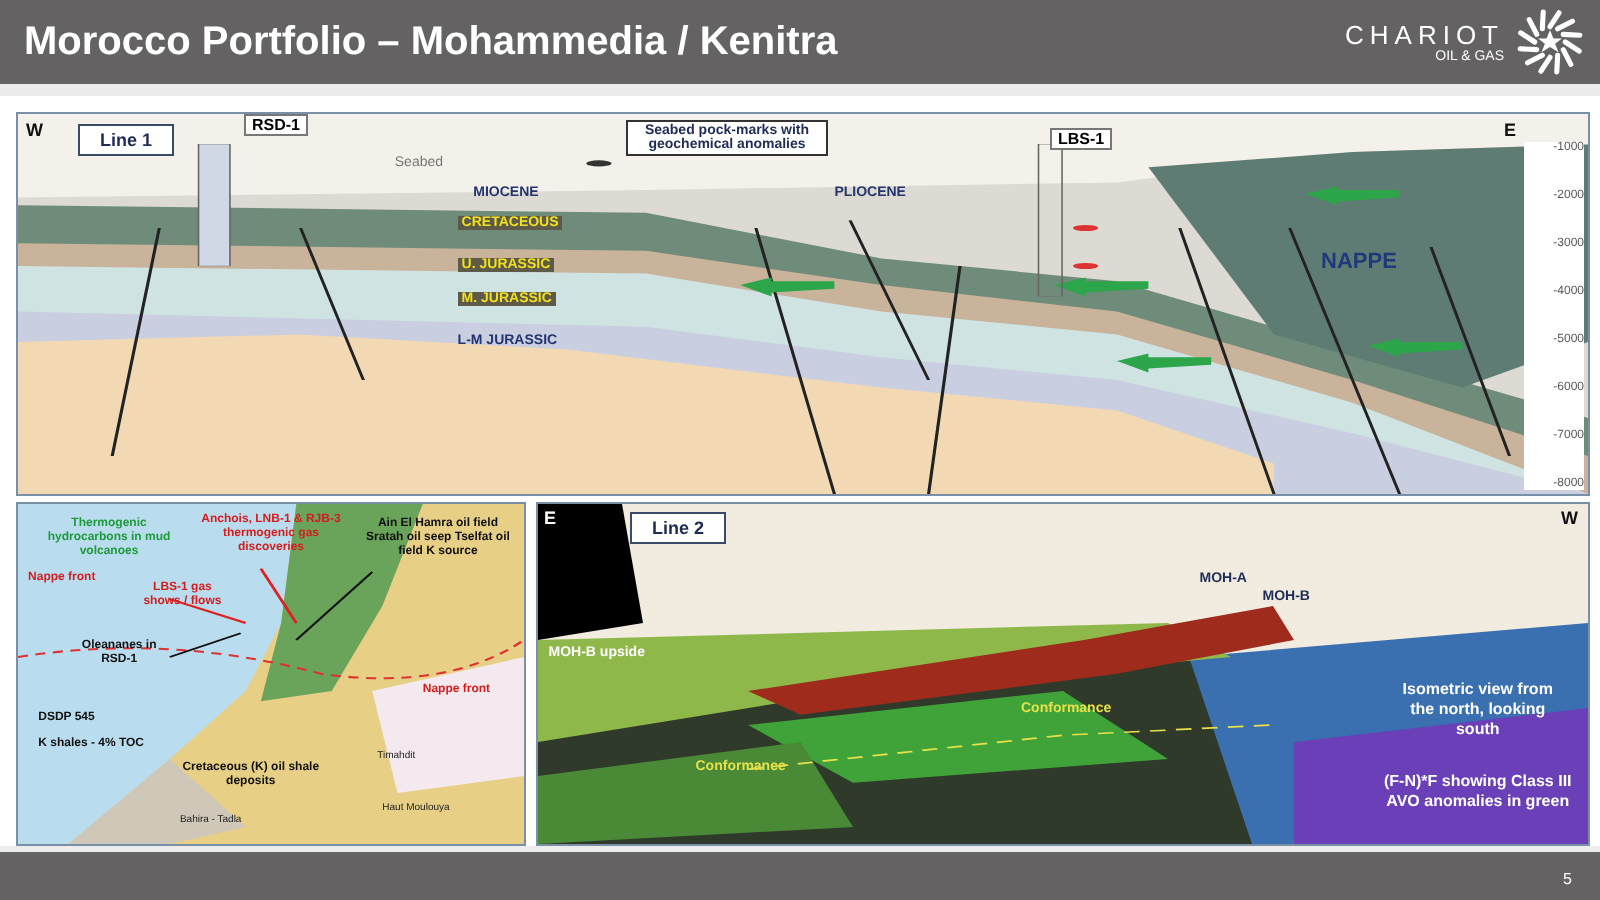  I want to click on slide-title: Morocco Portfolio – Mohammedia / Kenitra, so click(431, 42).